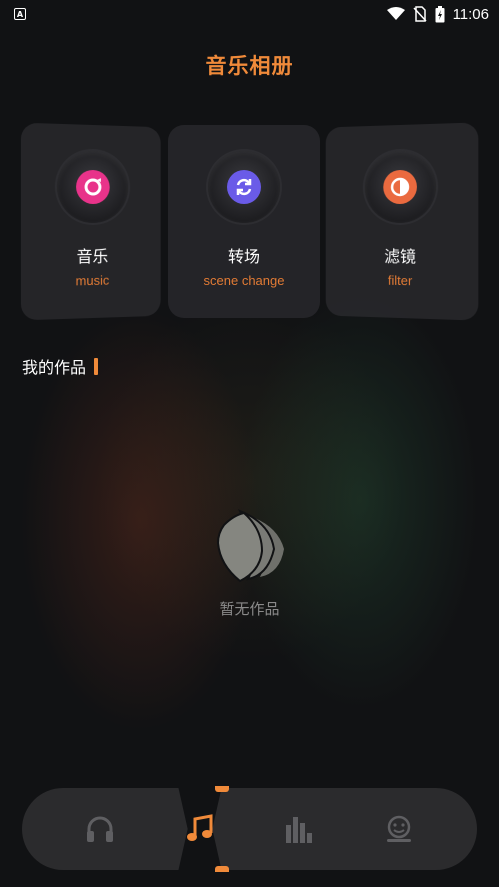  Describe the element at coordinates (249, 66) in the screenshot. I see `page-title: 音乐相册` at that location.